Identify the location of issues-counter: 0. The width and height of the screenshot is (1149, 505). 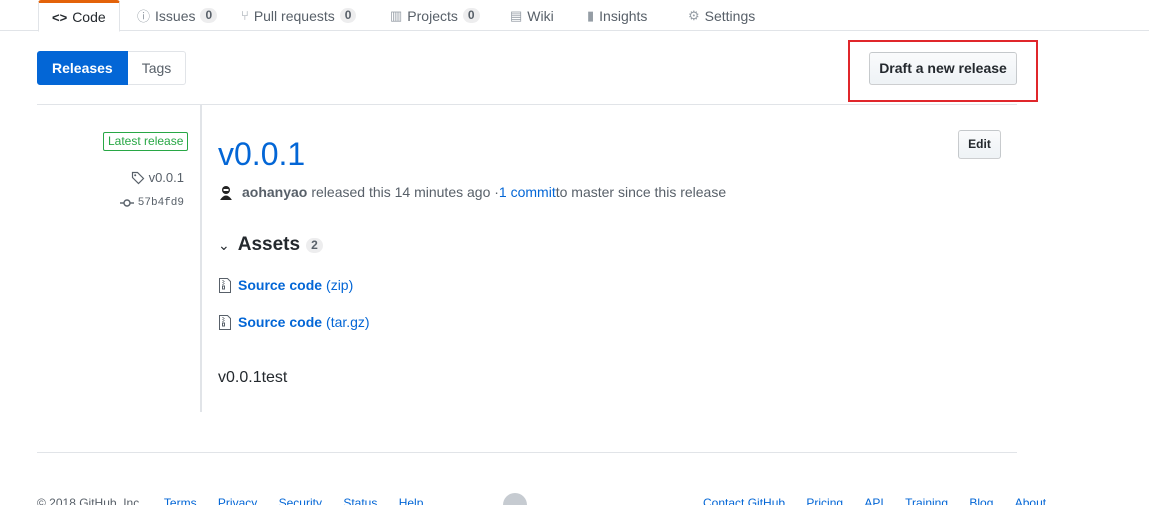
(209, 15).